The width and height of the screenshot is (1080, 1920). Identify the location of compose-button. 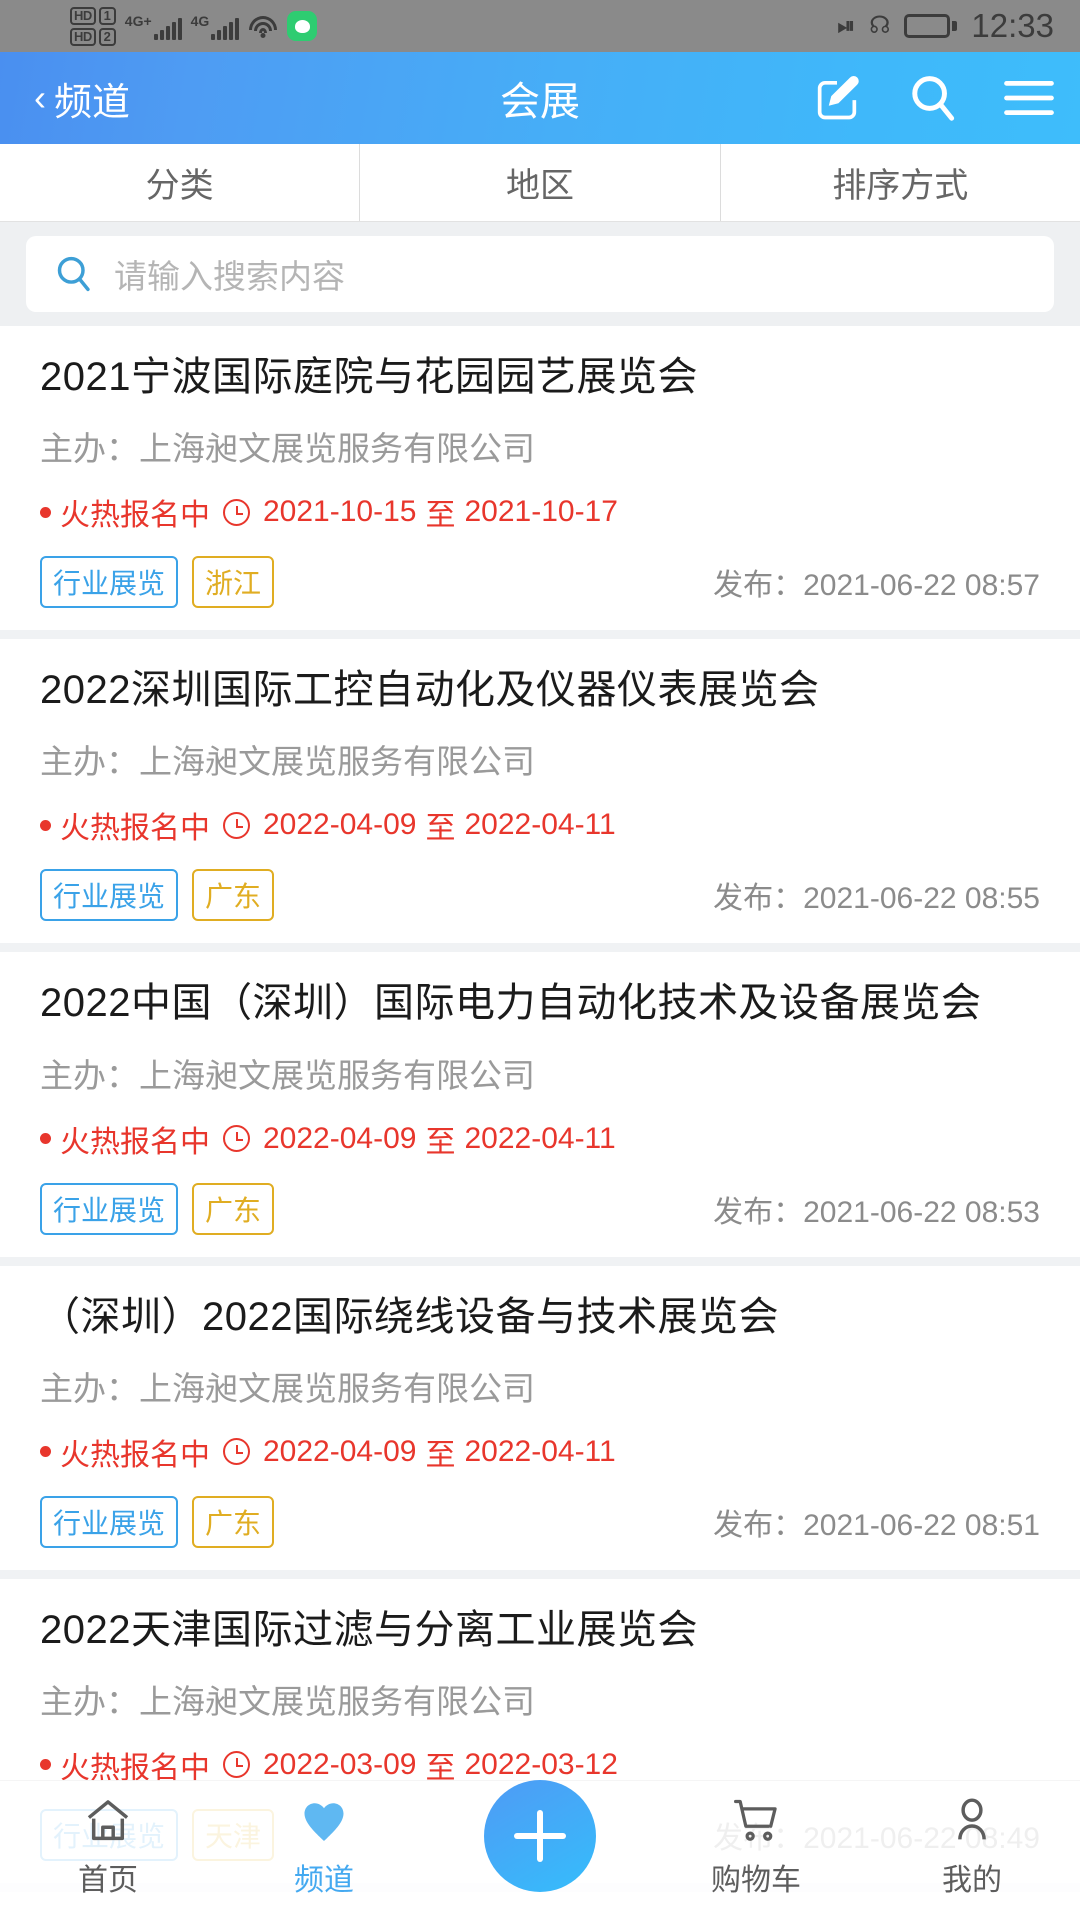
(837, 98).